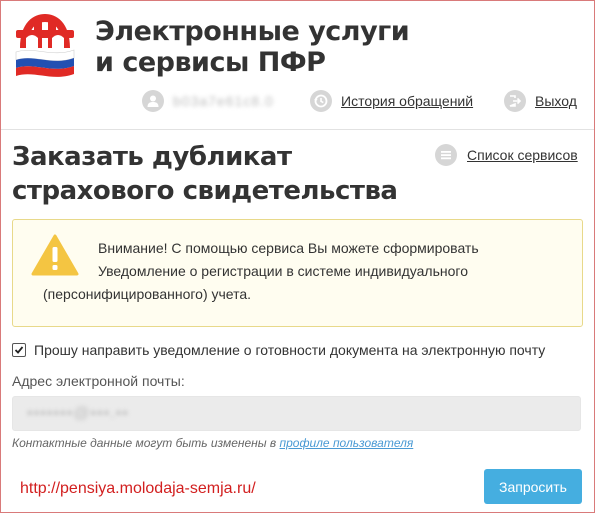 The height and width of the screenshot is (513, 595). I want to click on hint-text: Контактные данные могут быть изменены в, so click(144, 443).